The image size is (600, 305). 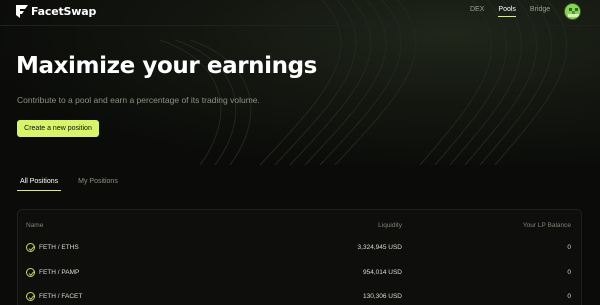 What do you see at coordinates (299, 225) in the screenshot?
I see `table-header: Name Liquidity Your LP Balance` at bounding box center [299, 225].